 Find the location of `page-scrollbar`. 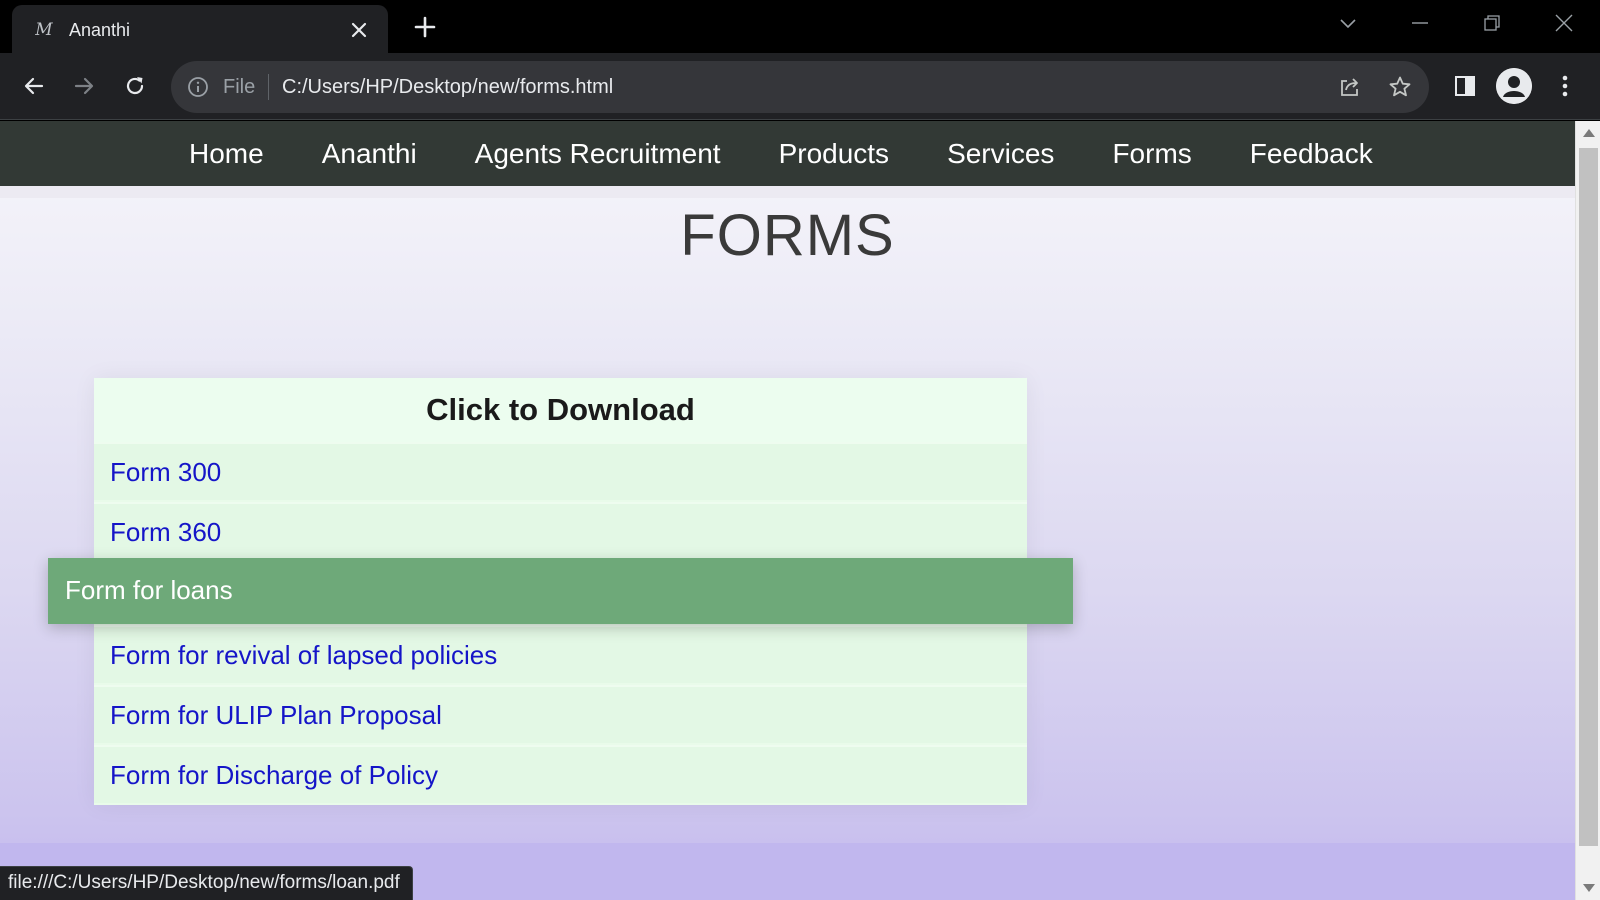

page-scrollbar is located at coordinates (1587, 510).